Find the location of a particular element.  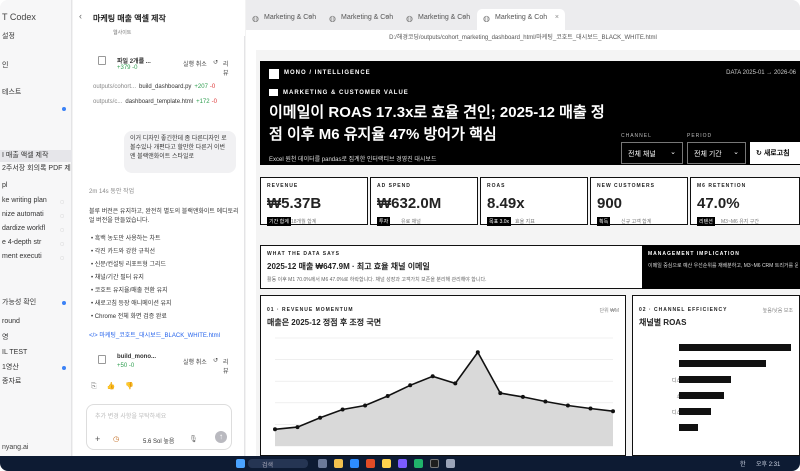

reply-bullet-text: 채널/기간 필터 유지 is located at coordinates (119, 278).